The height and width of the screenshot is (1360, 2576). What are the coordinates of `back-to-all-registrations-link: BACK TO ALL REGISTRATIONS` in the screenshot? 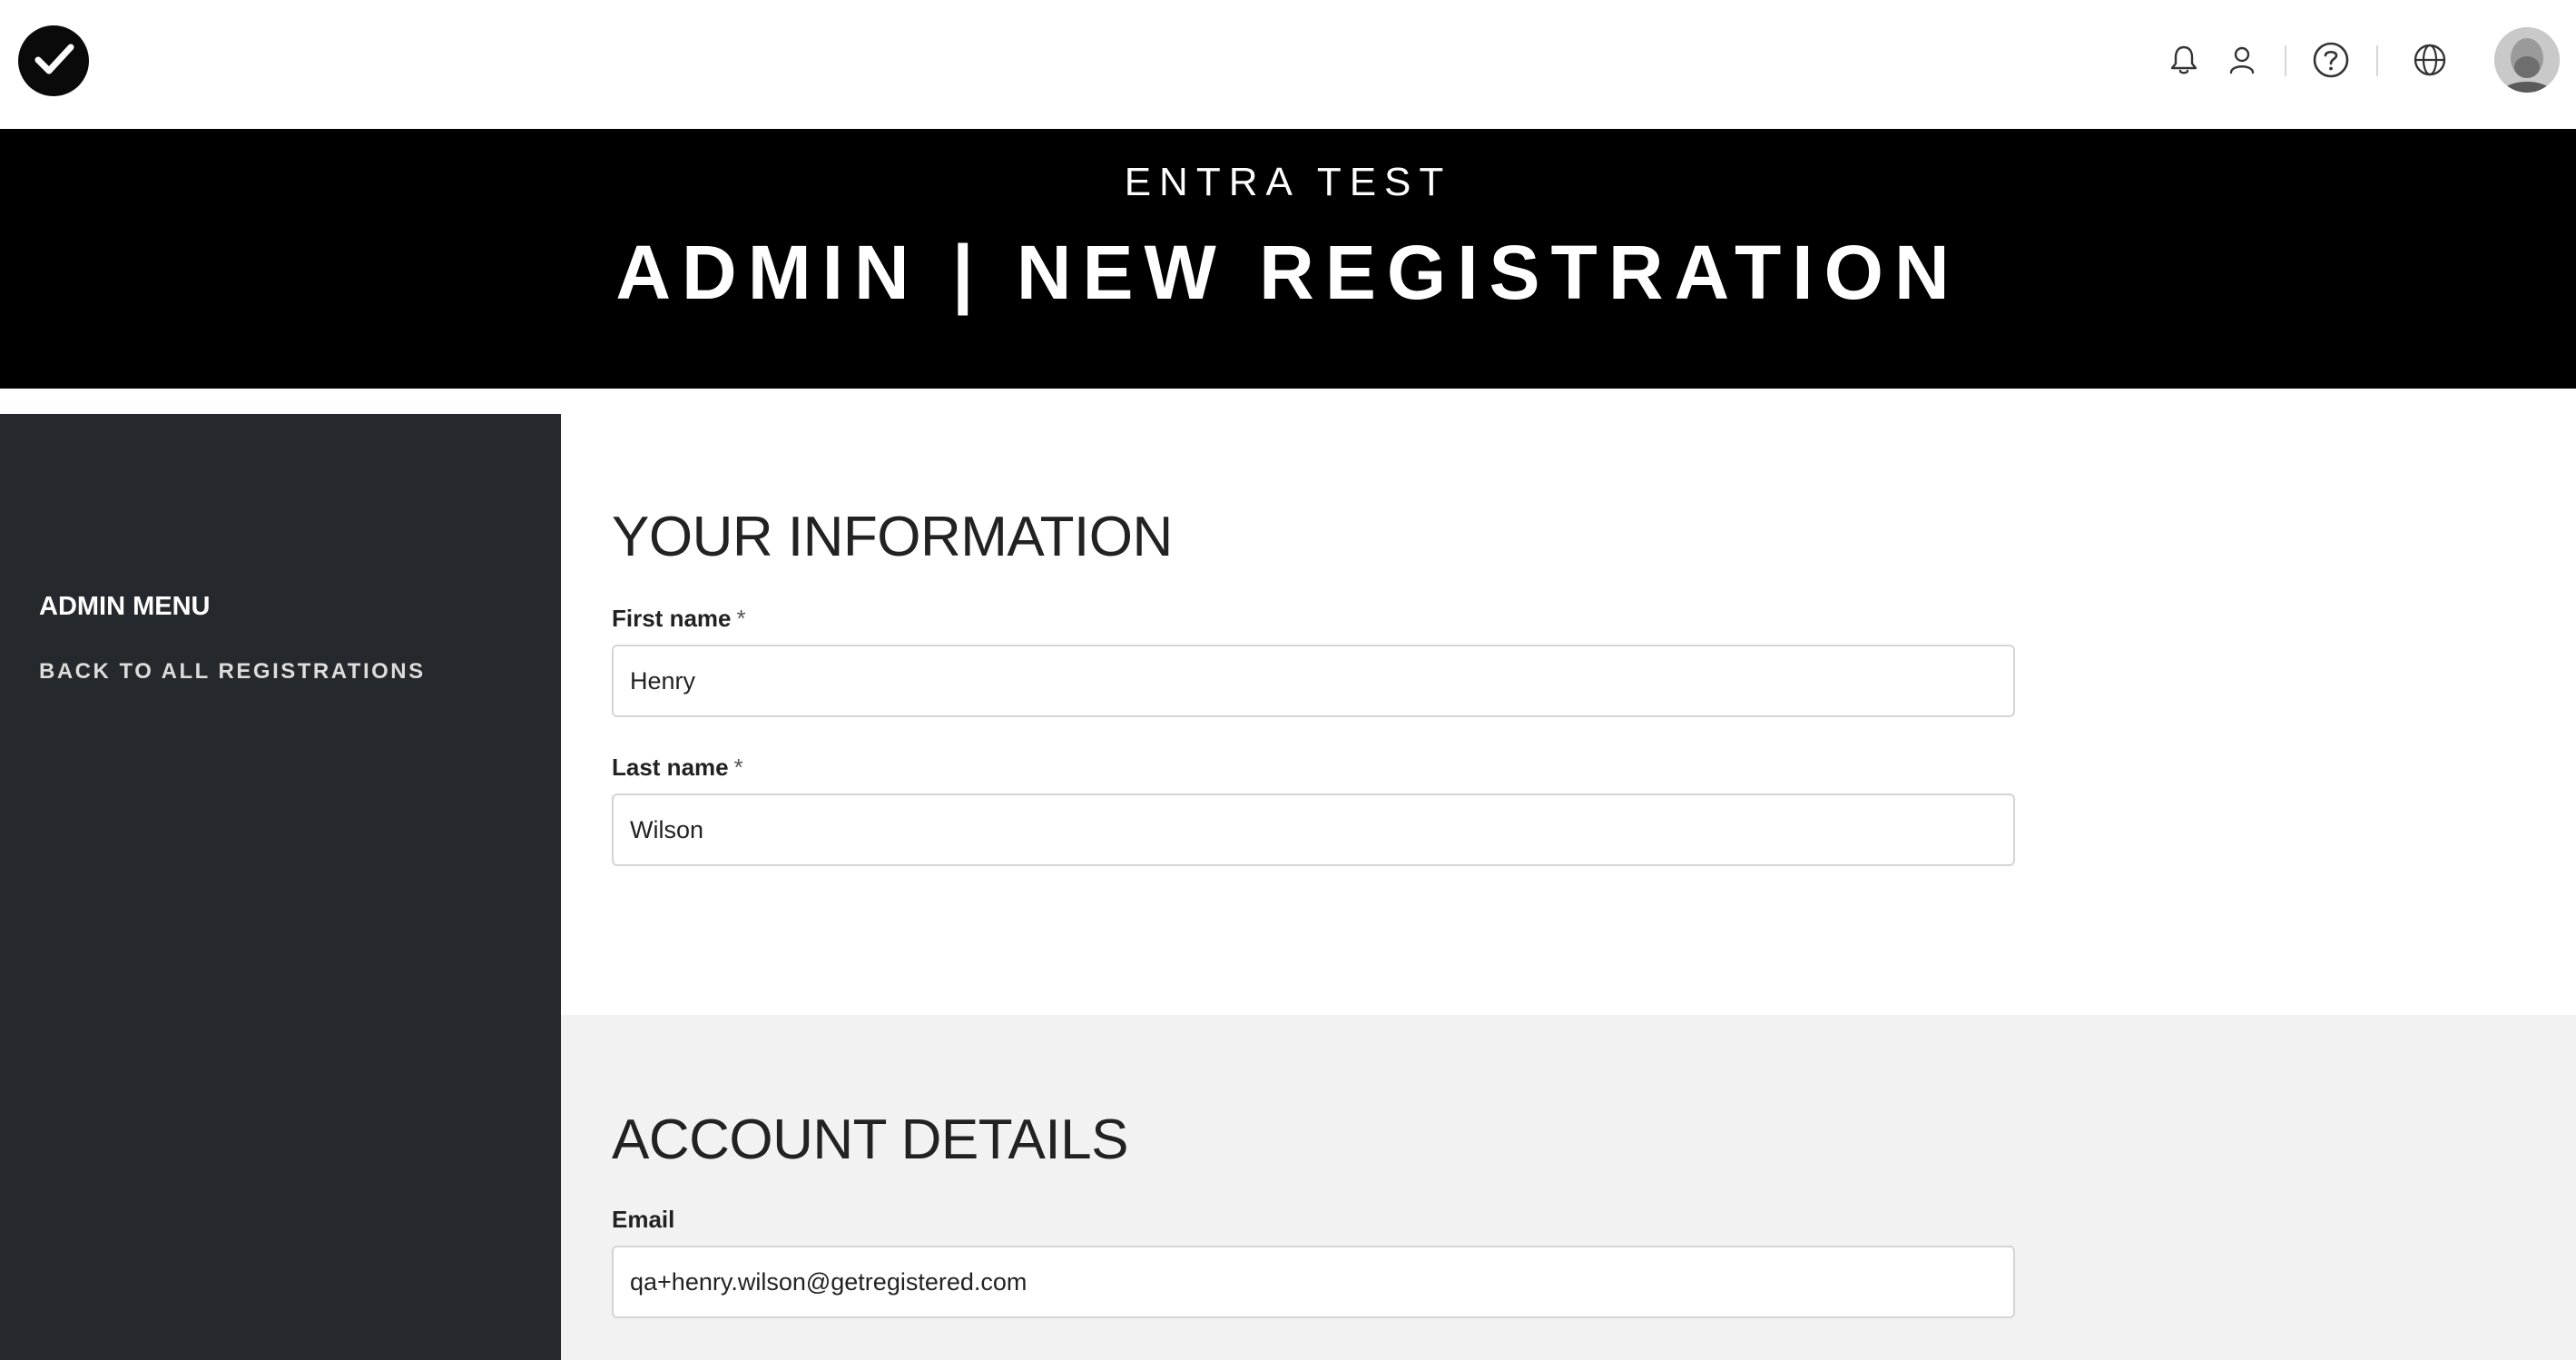 It's located at (232, 672).